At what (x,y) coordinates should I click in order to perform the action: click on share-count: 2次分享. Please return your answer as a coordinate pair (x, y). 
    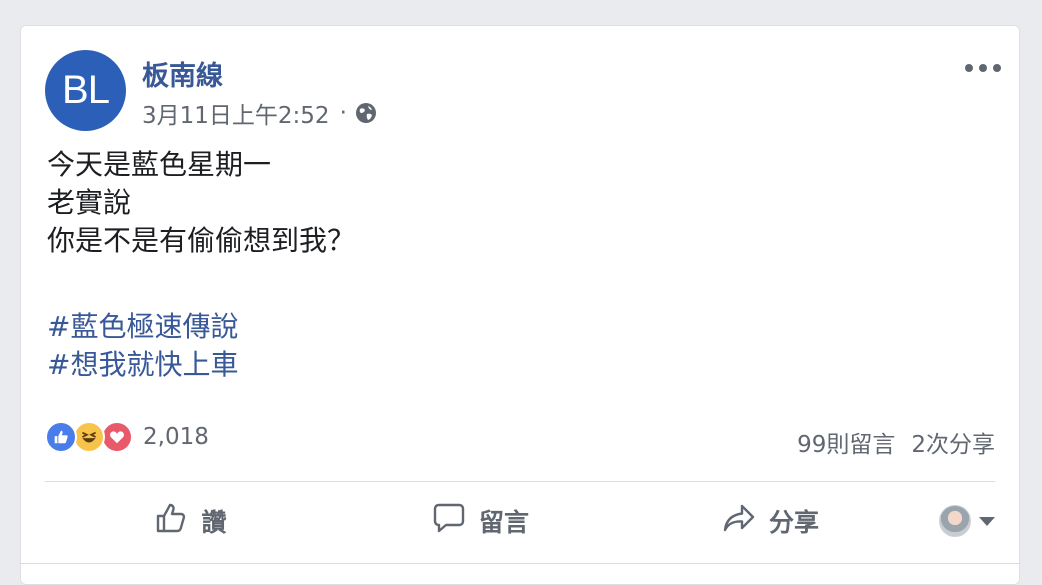
    Looking at the image, I should click on (953, 442).